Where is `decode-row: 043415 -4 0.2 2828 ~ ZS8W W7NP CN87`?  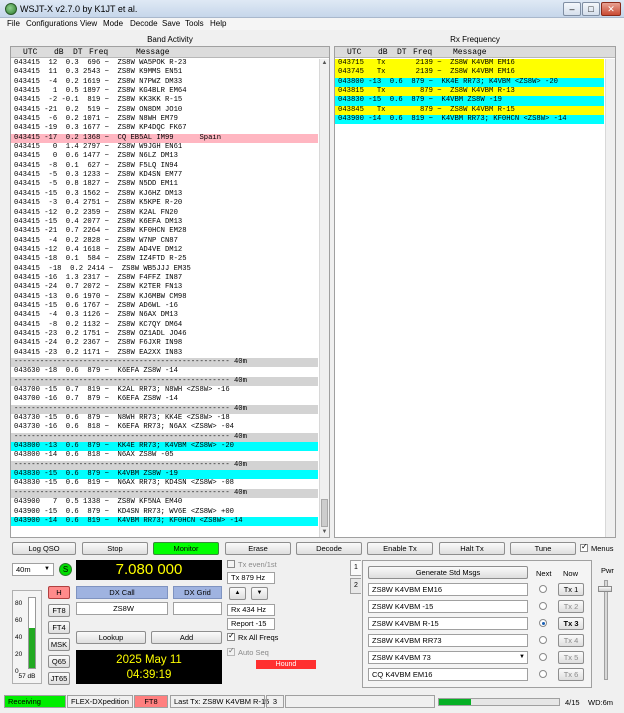 decode-row: 043415 -4 0.2 2828 ~ ZS8W W7NP CN87 is located at coordinates (164, 241).